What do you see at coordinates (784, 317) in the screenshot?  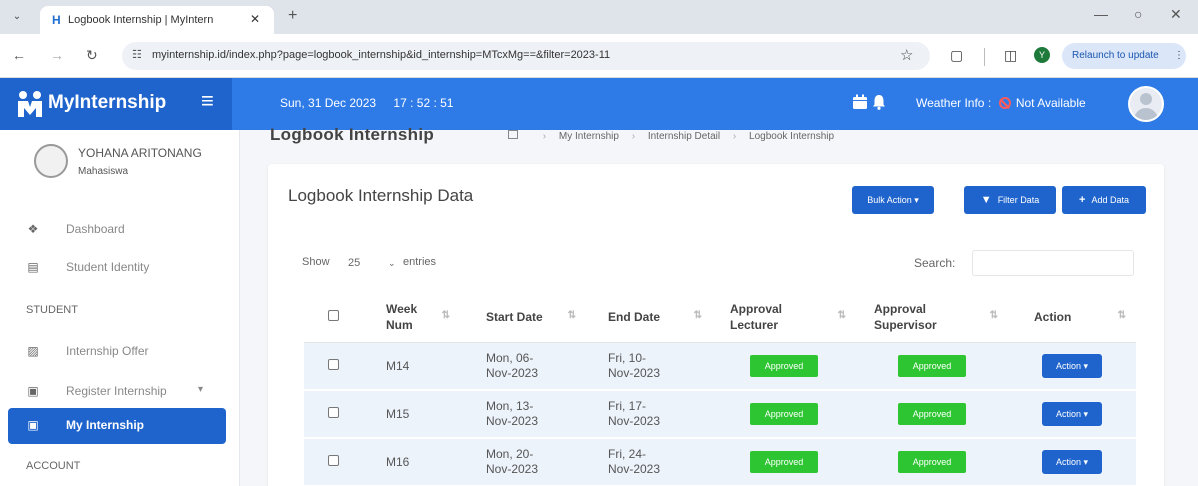 I see `column-header-approval-lecturer: Approval Lecturer ⇅` at bounding box center [784, 317].